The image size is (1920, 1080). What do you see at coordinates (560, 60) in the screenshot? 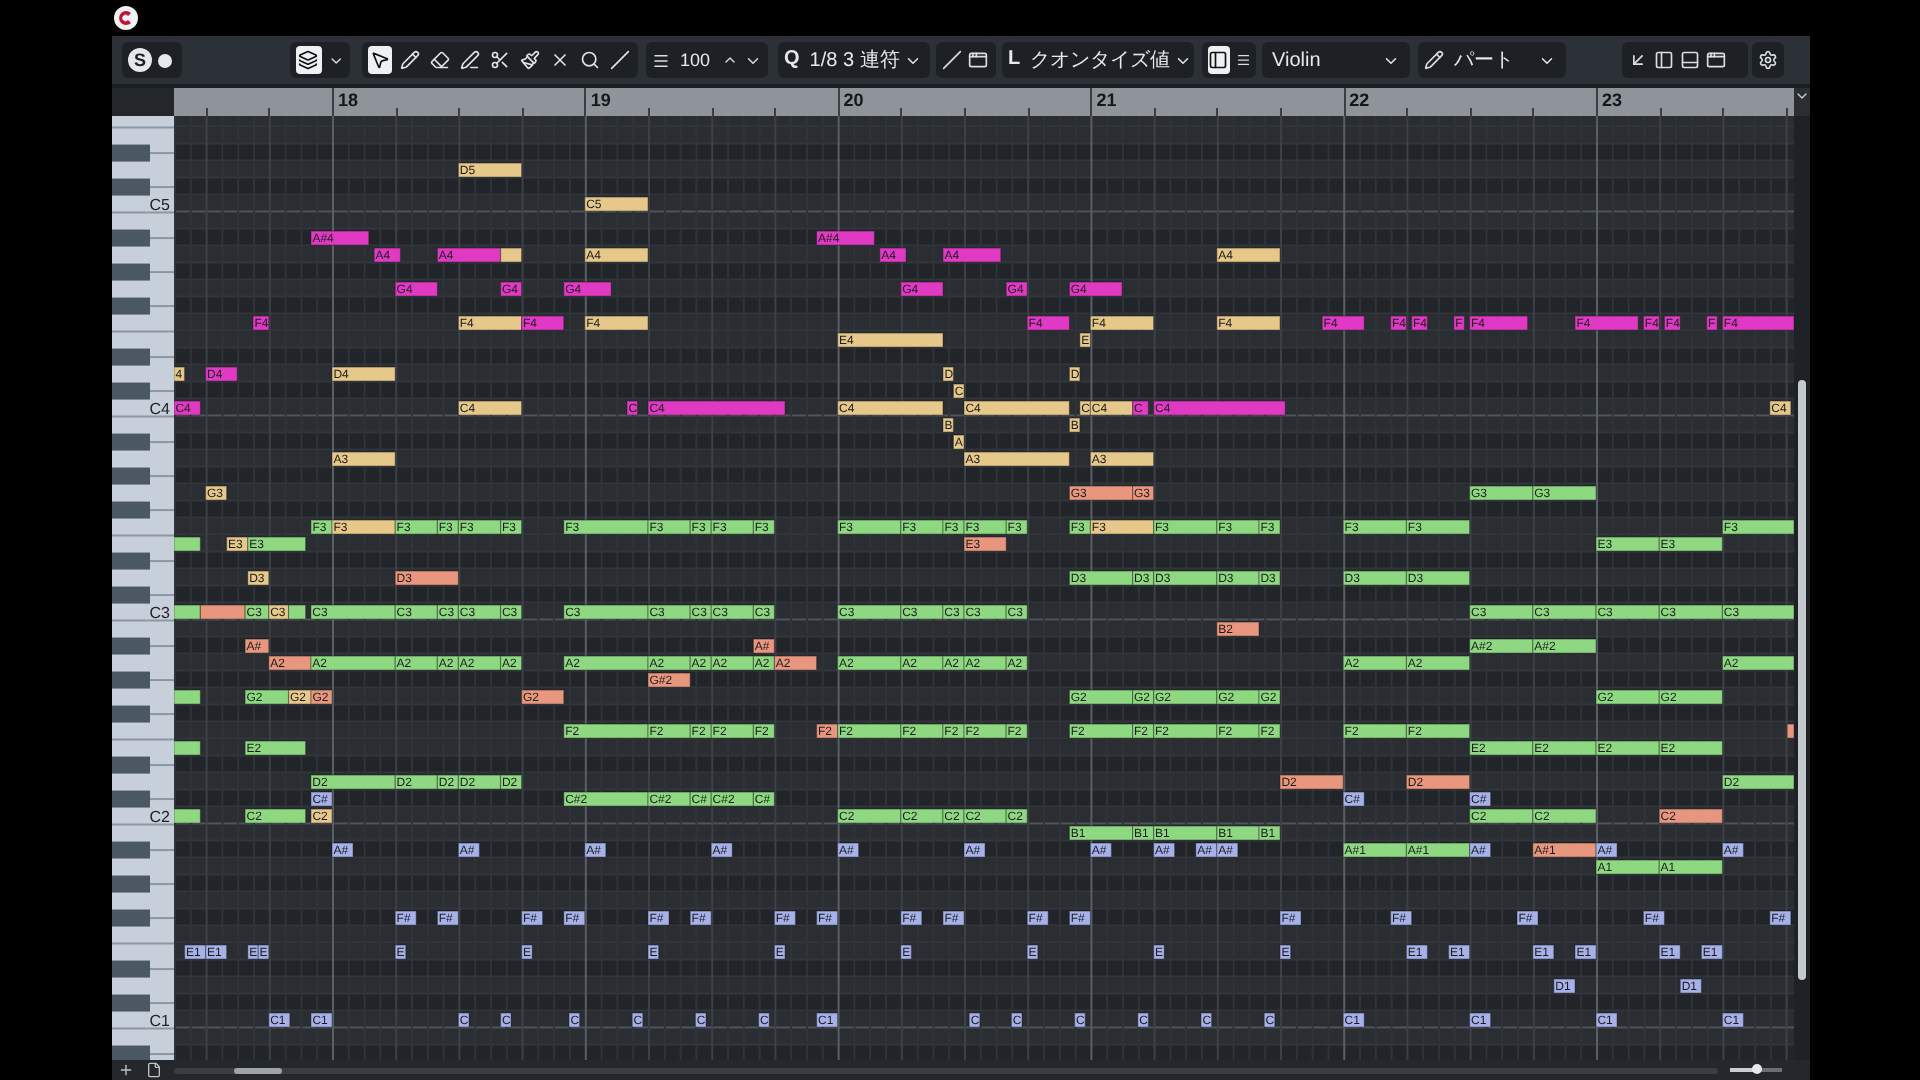
I see `x-icon` at bounding box center [560, 60].